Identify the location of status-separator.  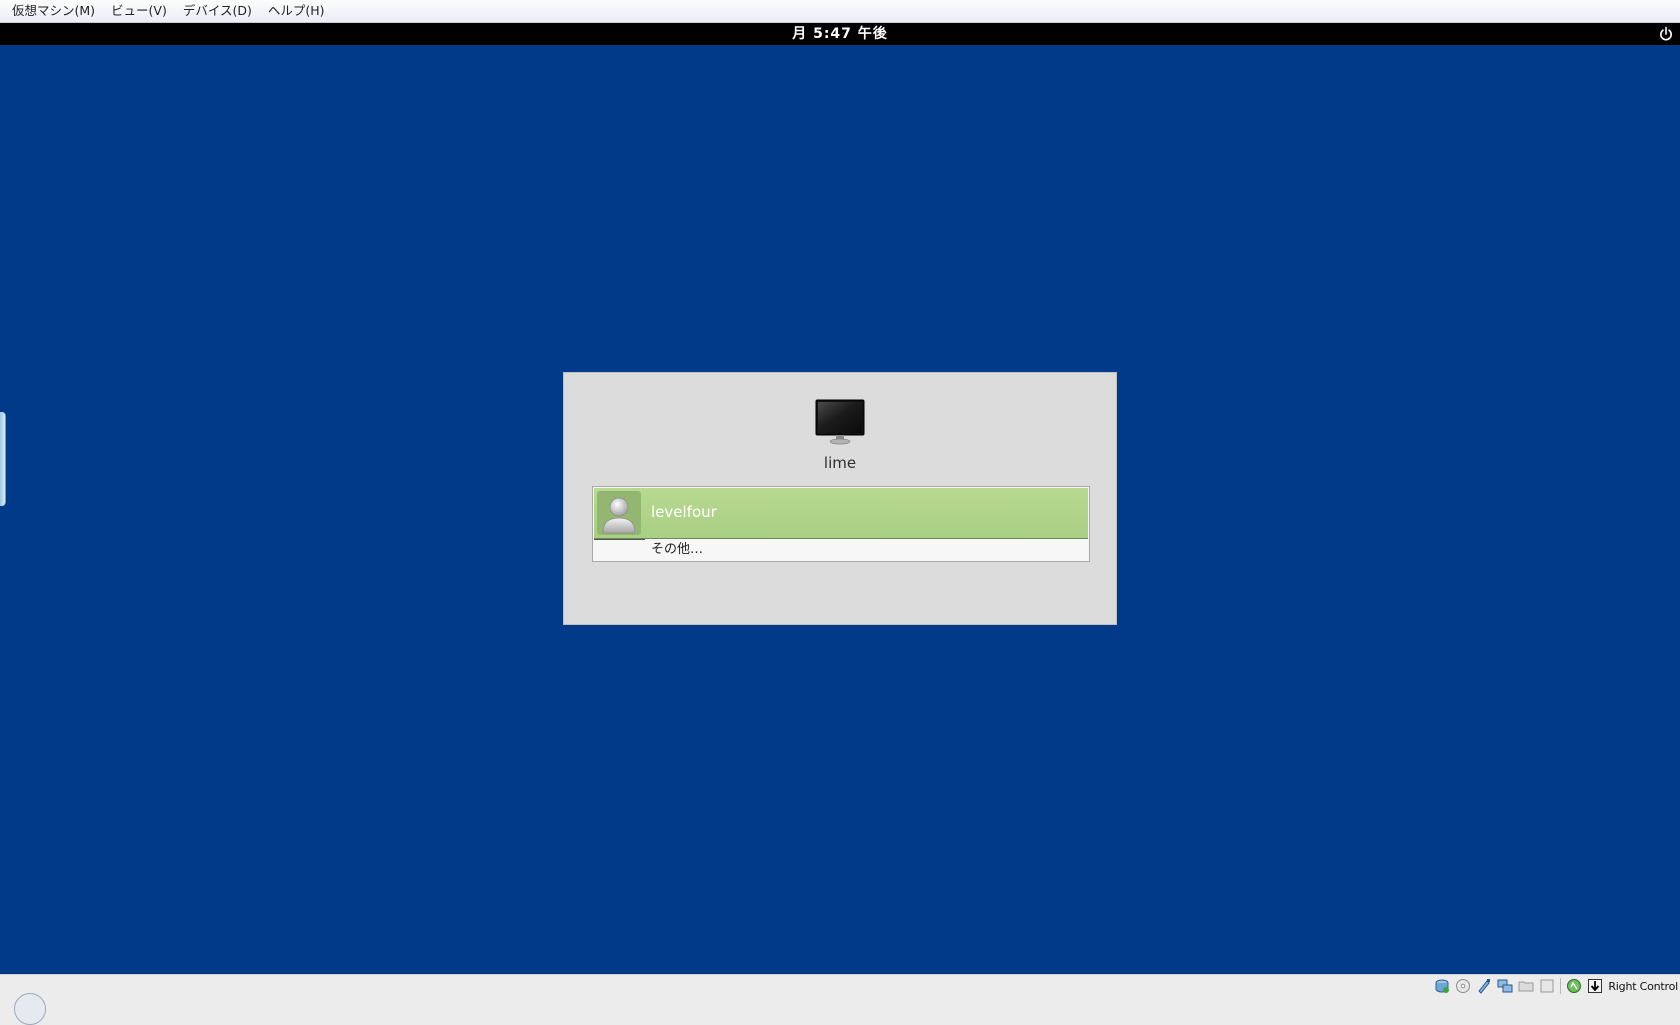
(1561, 986).